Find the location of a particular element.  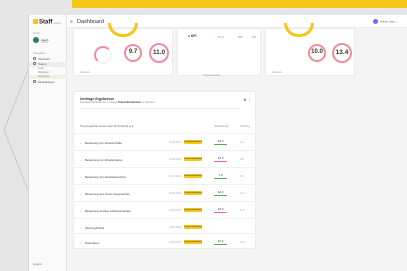

sidebar-section-account: Konto is located at coordinates (36, 33).